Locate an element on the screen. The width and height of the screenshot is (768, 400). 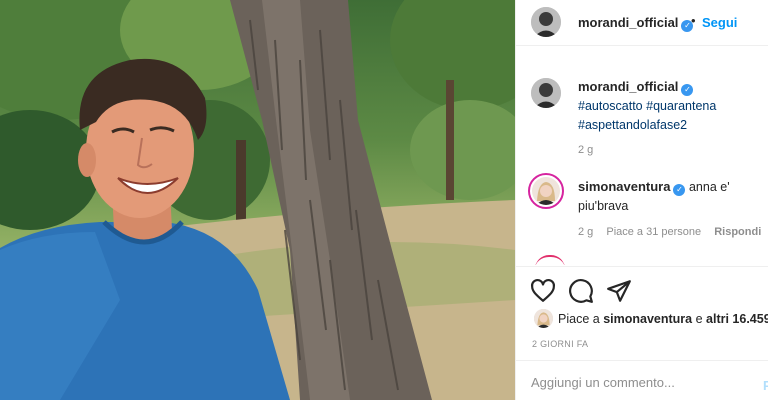
likes-text: Piace a simonaventura e altri 16.459 is located at coordinates (663, 319).